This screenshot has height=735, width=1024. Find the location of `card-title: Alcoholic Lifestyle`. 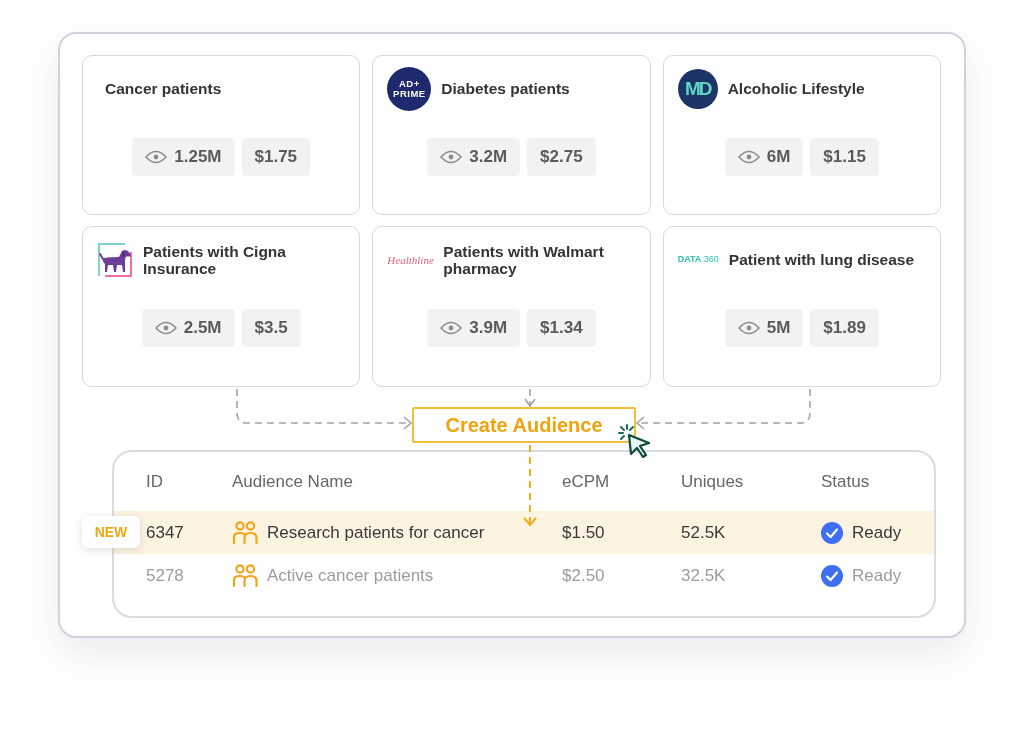

card-title: Alcoholic Lifestyle is located at coordinates (796, 89).